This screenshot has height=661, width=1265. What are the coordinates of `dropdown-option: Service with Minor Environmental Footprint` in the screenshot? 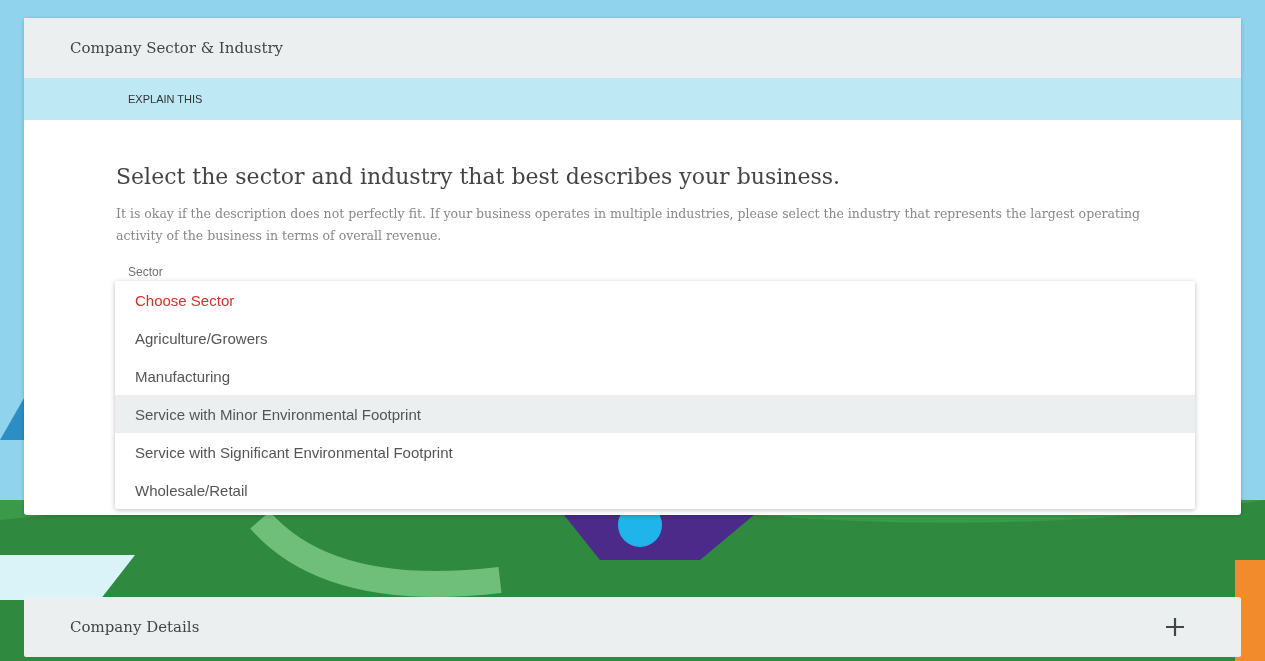 It's located at (655, 414).